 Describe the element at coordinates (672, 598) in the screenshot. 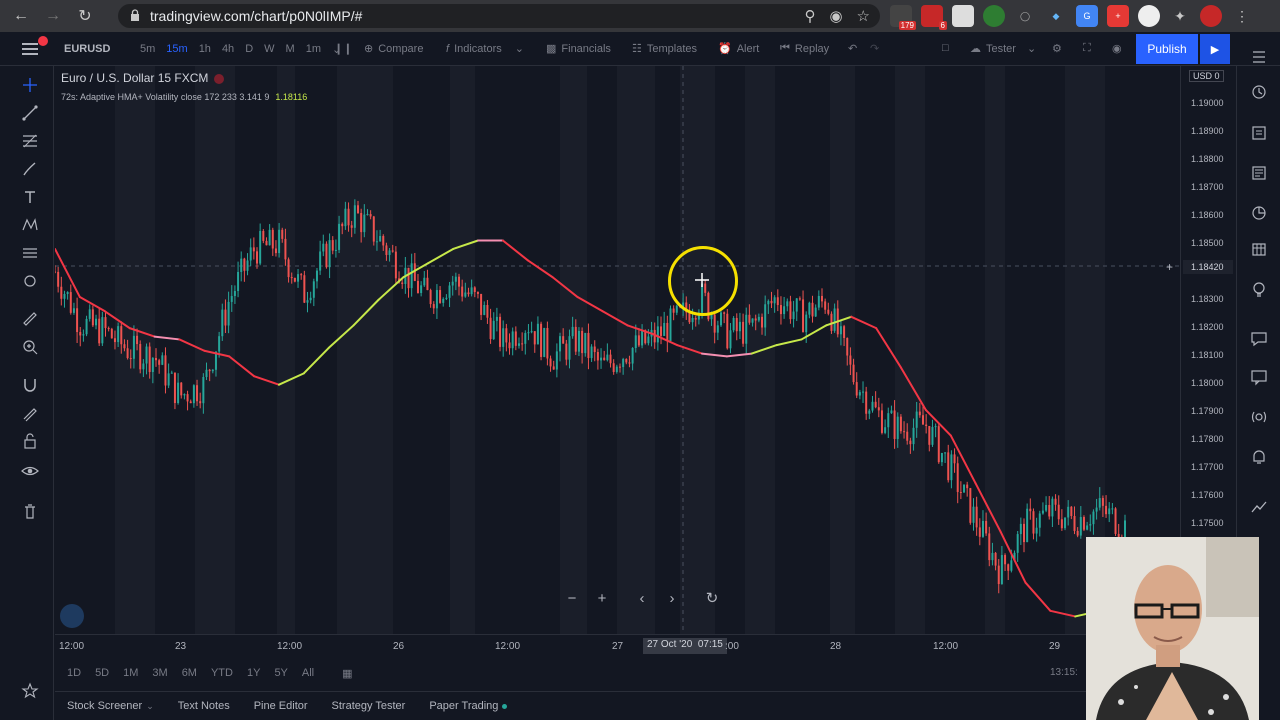

I see `scroll-right-button: ›` at that location.